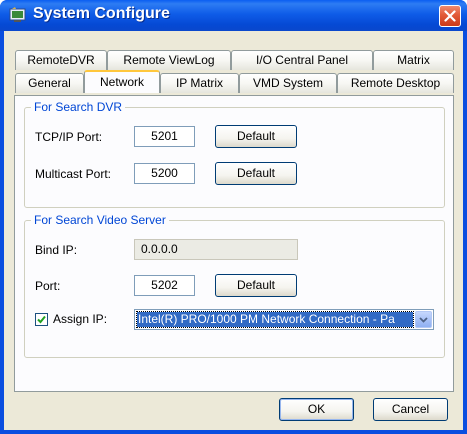 This screenshot has width=467, height=434. Describe the element at coordinates (256, 136) in the screenshot. I see `tcpip-default-button: Default` at that location.